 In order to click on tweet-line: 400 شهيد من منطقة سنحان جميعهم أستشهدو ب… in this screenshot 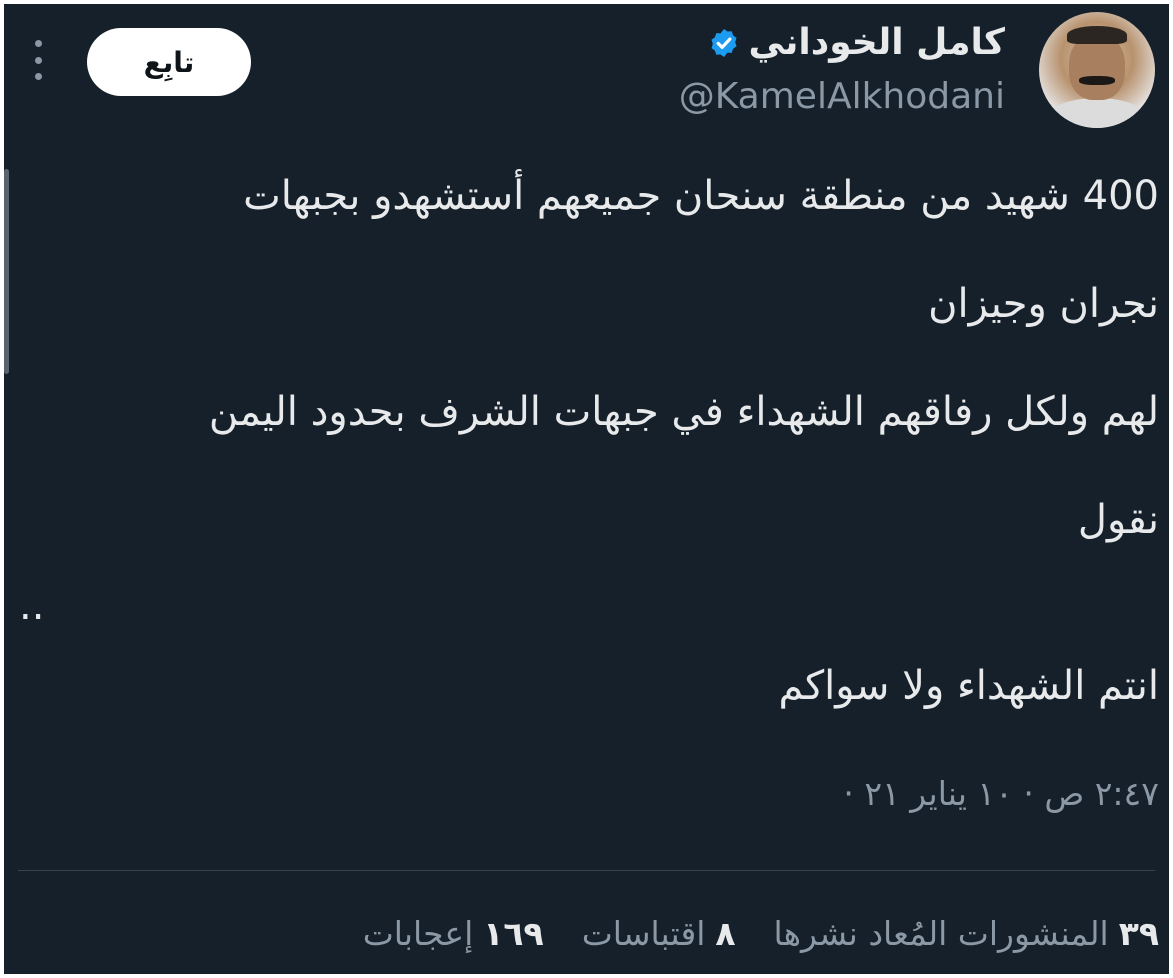, I will do `click(701, 196)`.